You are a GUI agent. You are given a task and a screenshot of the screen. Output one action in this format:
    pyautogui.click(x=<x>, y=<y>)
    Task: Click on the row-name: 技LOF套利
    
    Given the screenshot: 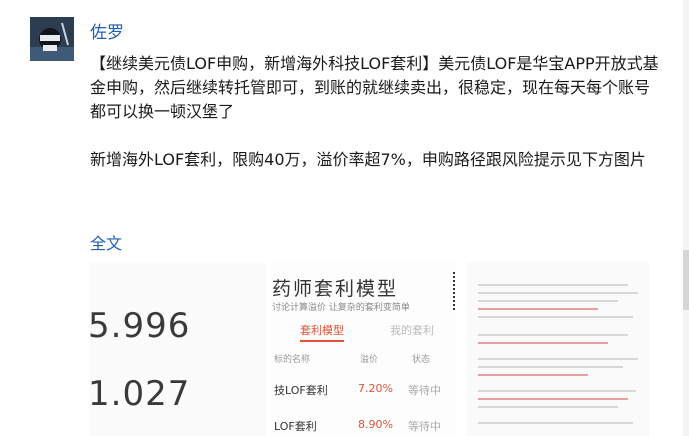 What is the action you would take?
    pyautogui.click(x=301, y=390)
    